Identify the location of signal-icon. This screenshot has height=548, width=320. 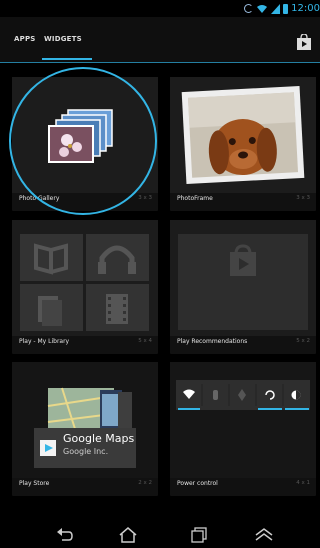
(276, 8).